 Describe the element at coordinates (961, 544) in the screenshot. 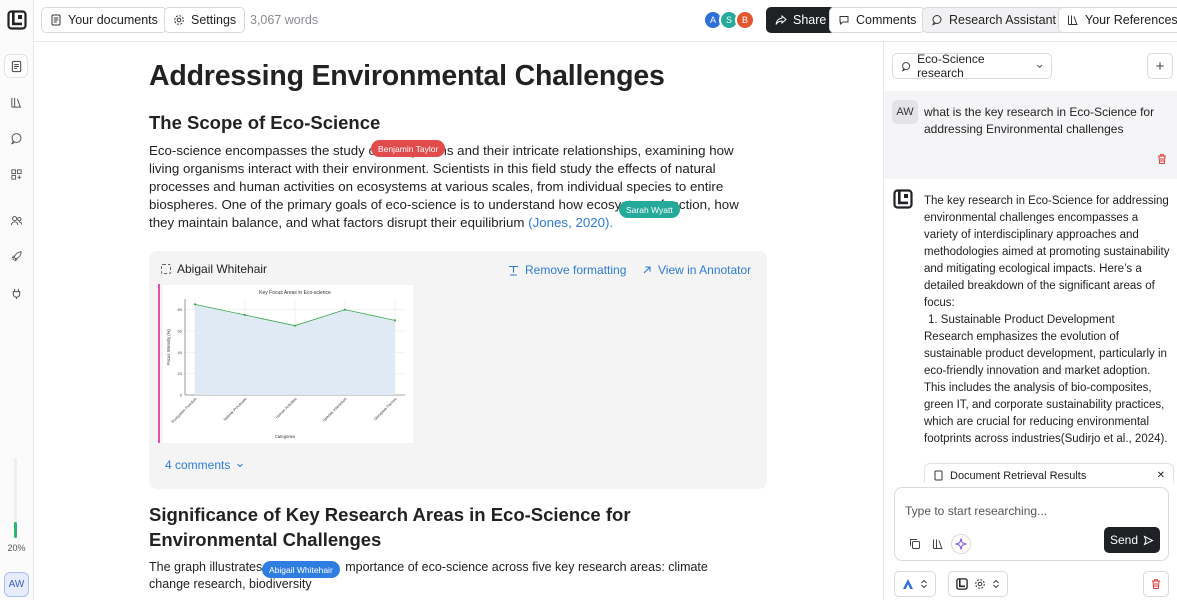

I see `sparkle-icon` at that location.